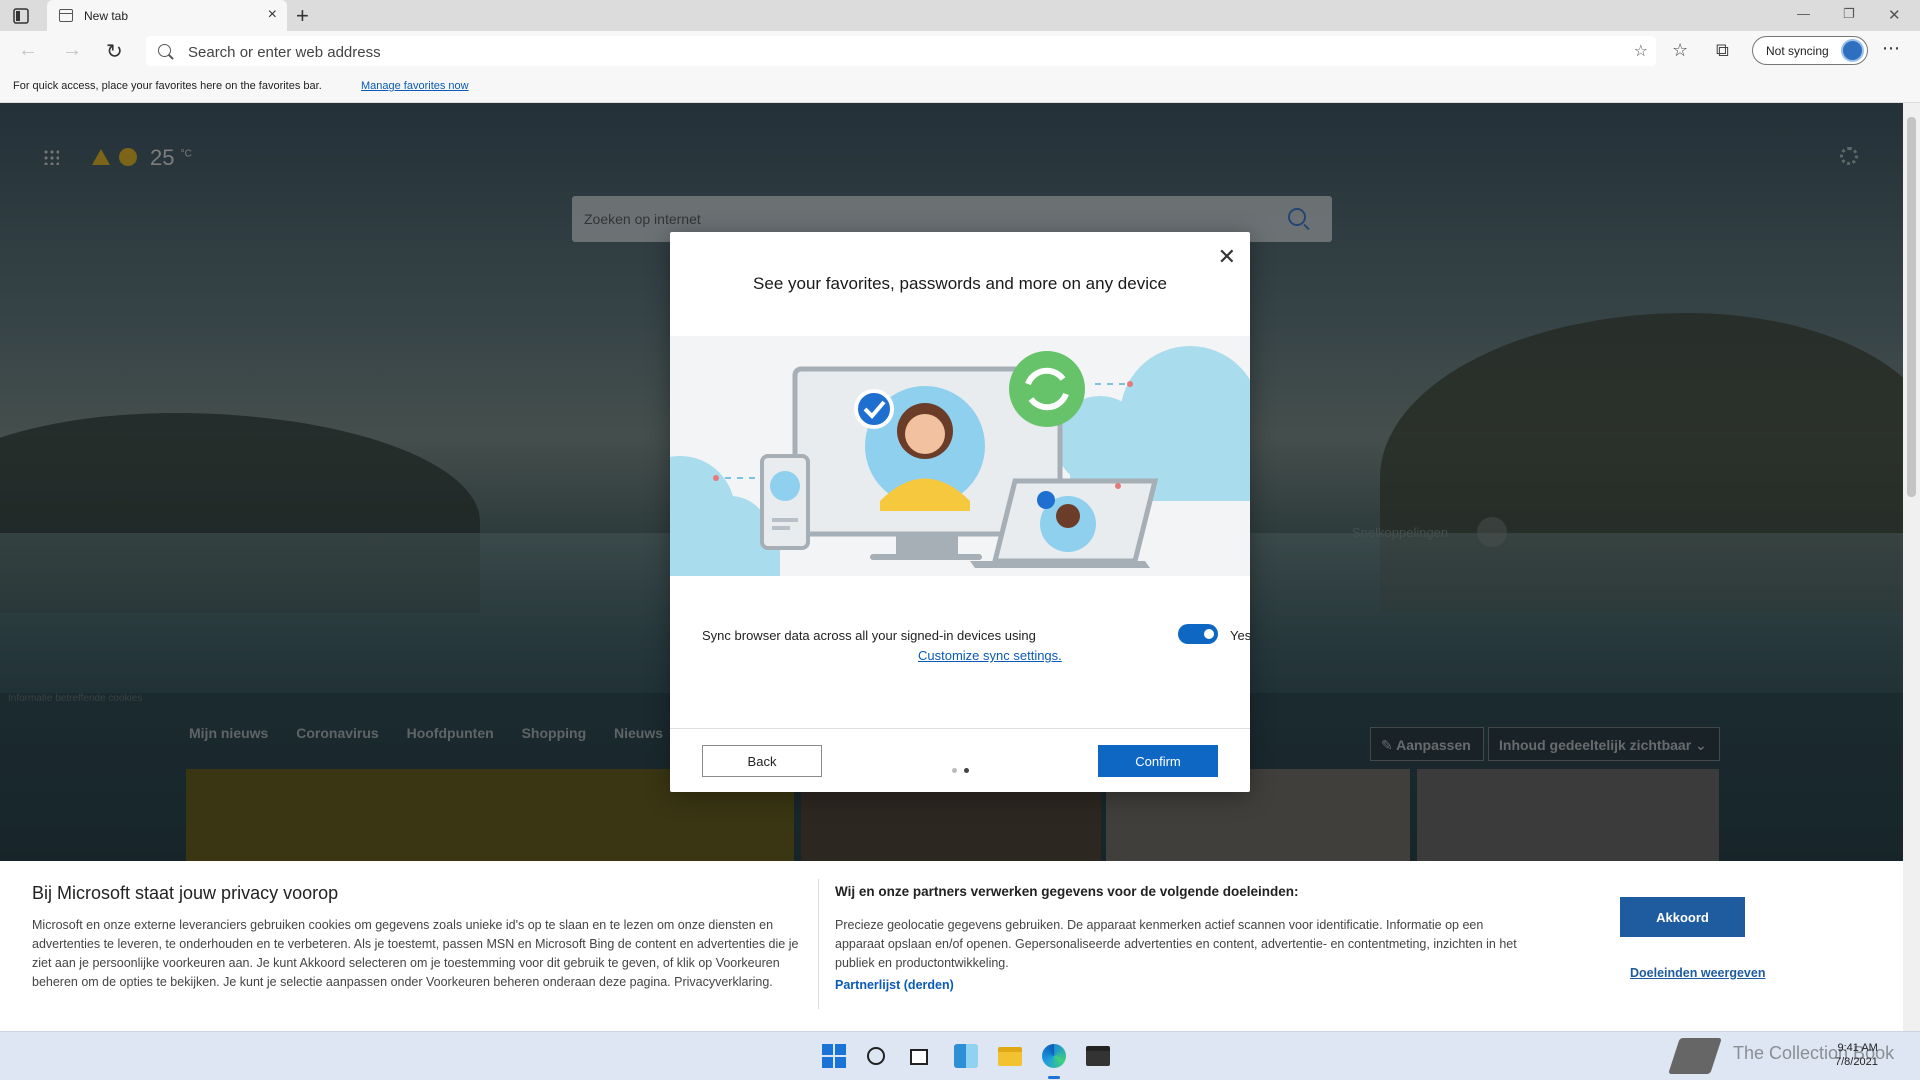 The height and width of the screenshot is (1080, 1920). I want to click on close-window-icon: ✕, so click(1894, 15).